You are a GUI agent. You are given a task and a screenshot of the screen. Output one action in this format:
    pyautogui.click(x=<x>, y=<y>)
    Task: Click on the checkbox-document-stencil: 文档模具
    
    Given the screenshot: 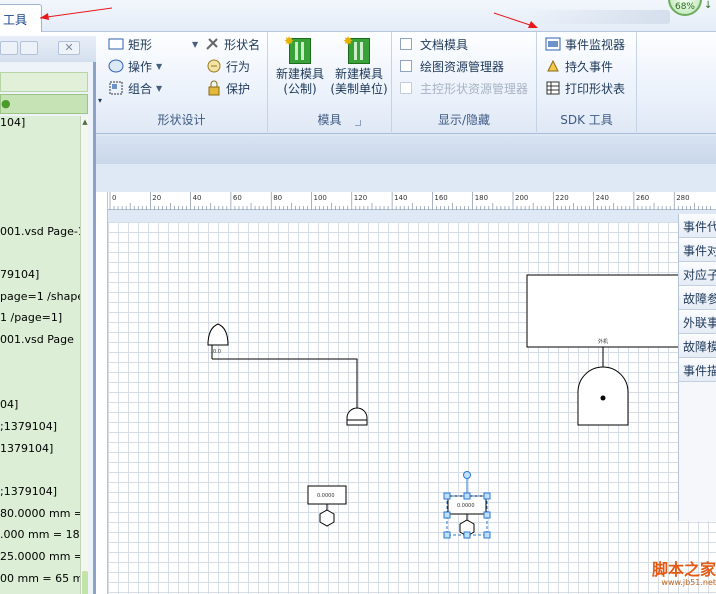 What is the action you would take?
    pyautogui.click(x=434, y=44)
    